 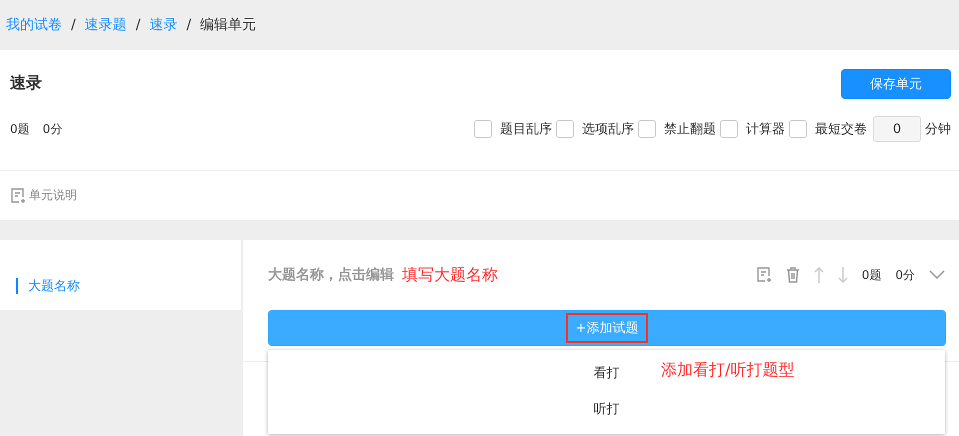 I want to click on checkbox-label: 选项乱序, so click(x=608, y=129).